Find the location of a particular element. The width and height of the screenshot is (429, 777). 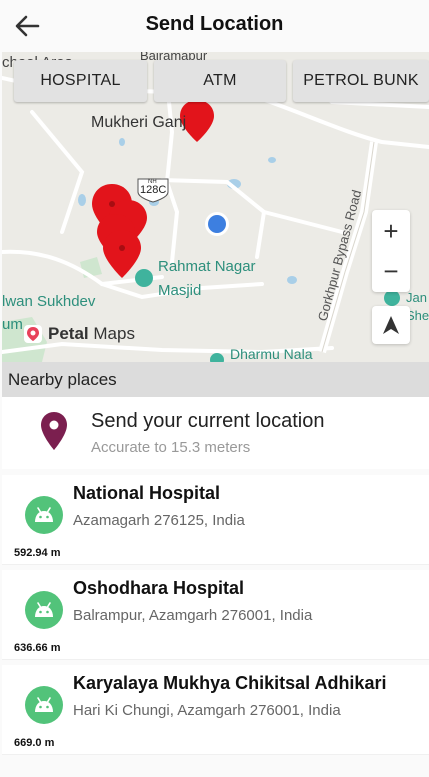

petal-maps-logo: Petal Maps is located at coordinates (79, 334).